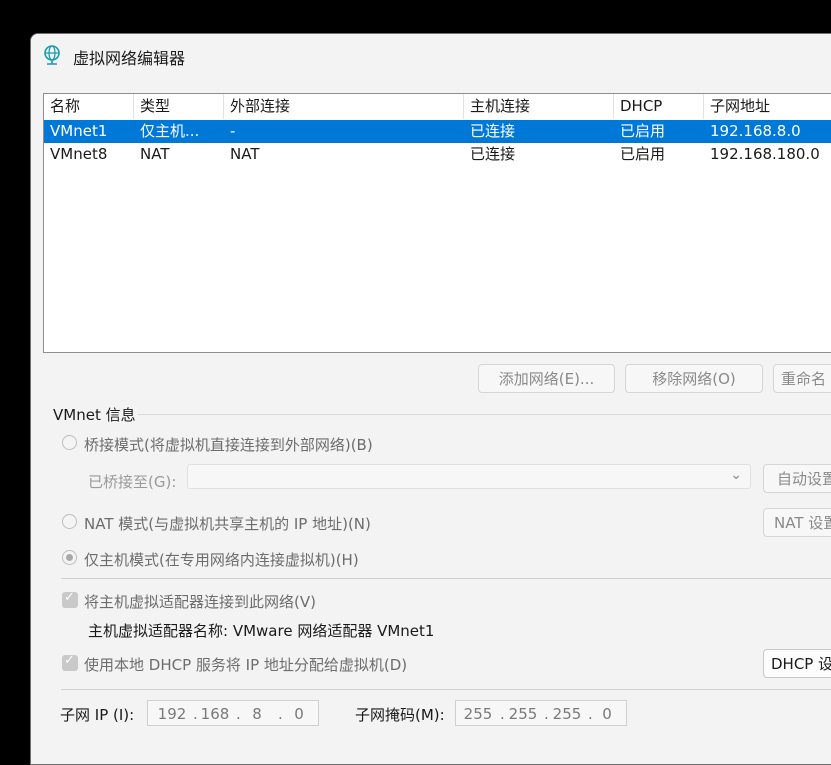 This screenshot has width=831, height=765. I want to click on list-row-vmnet8: VMnet8 NAT NAT 已连接 已启用 192.168.180.0, so click(437, 154).